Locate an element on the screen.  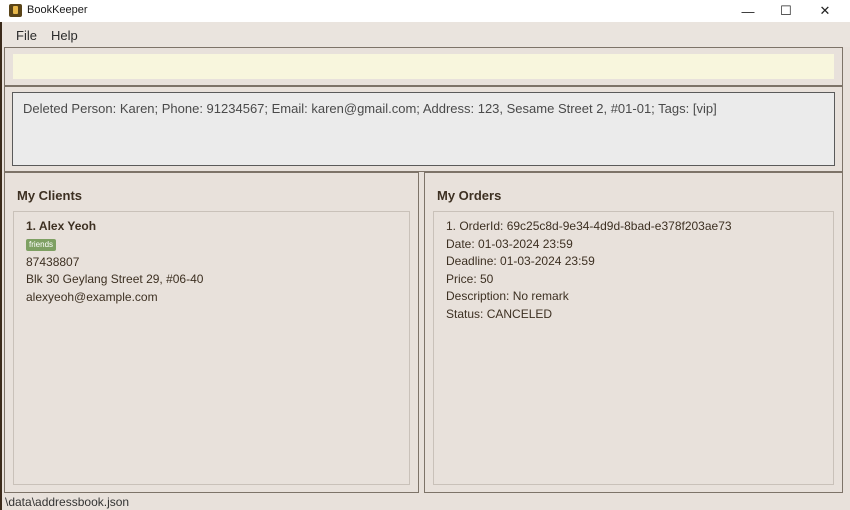
minimize-button: — is located at coordinates (748, 11).